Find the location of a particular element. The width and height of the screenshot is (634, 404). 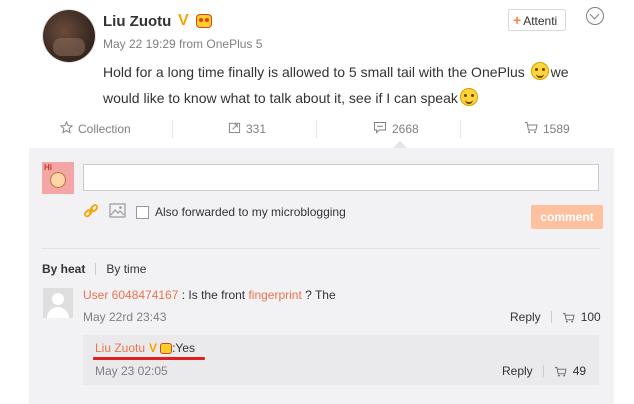

repost-button: 331 is located at coordinates (247, 129).